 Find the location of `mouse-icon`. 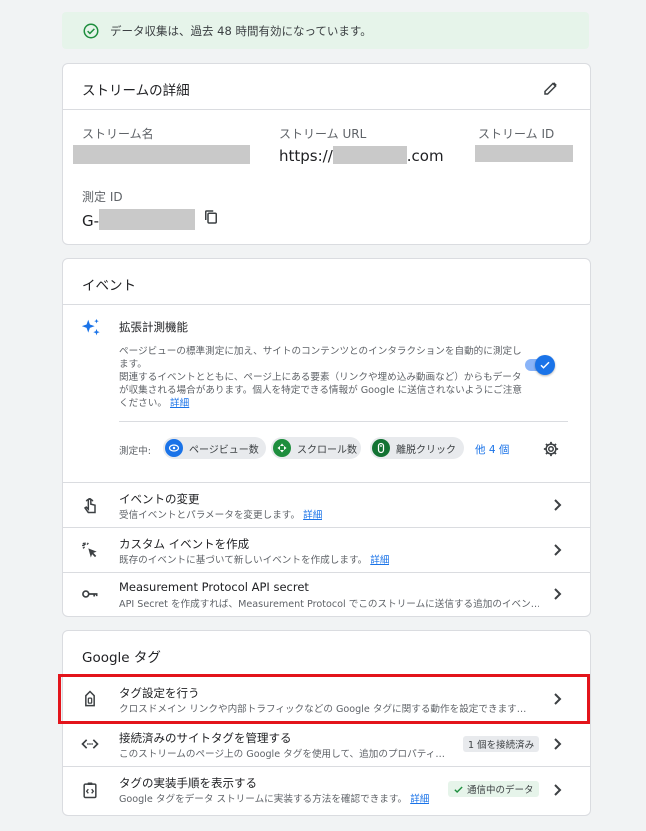

mouse-icon is located at coordinates (381, 448).